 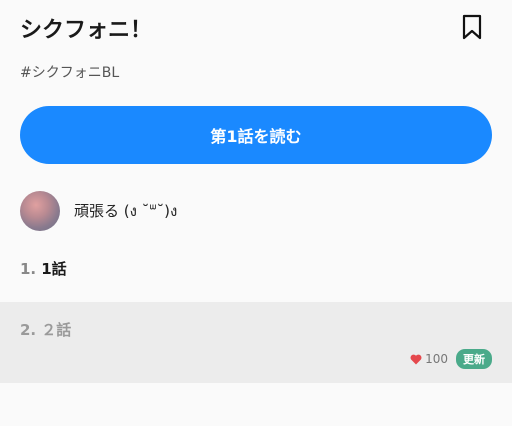 I want to click on episode-row: 2. ２話, so click(x=45, y=329).